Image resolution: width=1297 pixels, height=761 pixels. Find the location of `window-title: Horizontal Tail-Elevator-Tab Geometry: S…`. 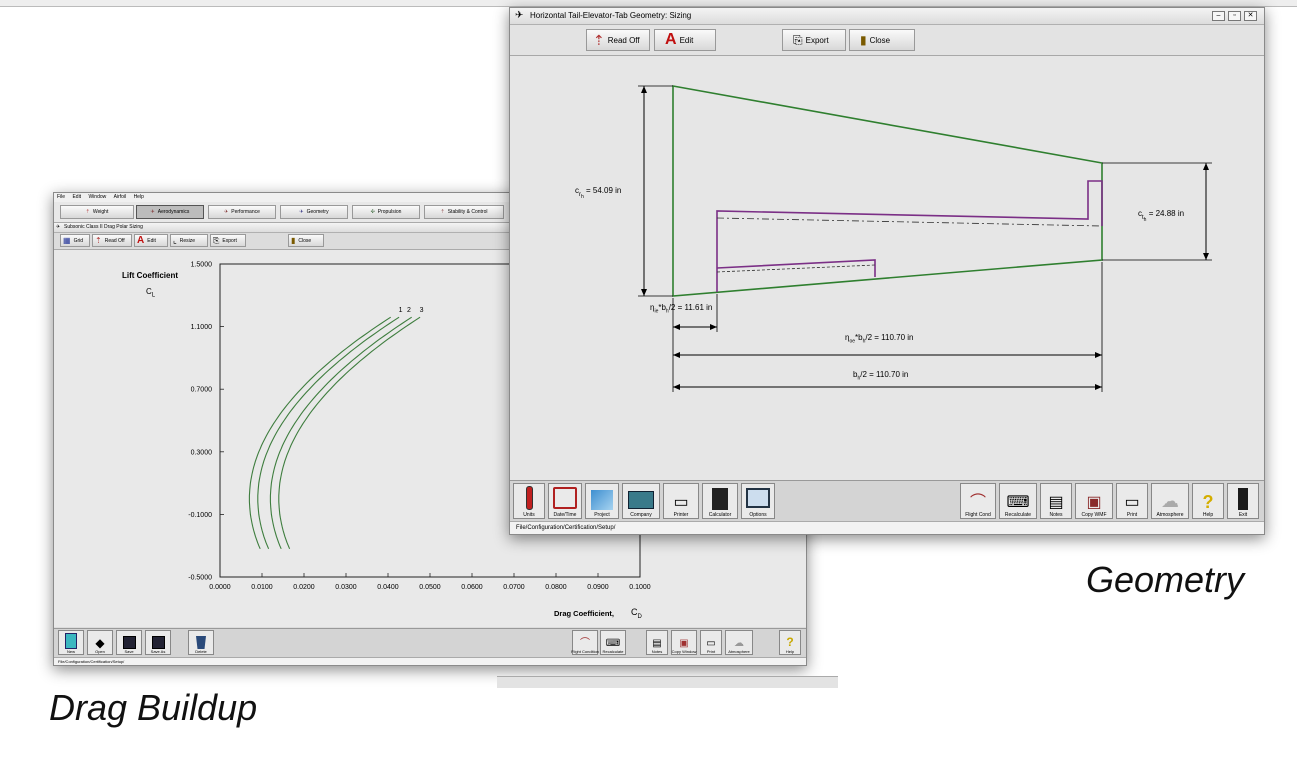

window-title: Horizontal Tail-Elevator-Tab Geometry: S… is located at coordinates (611, 15).